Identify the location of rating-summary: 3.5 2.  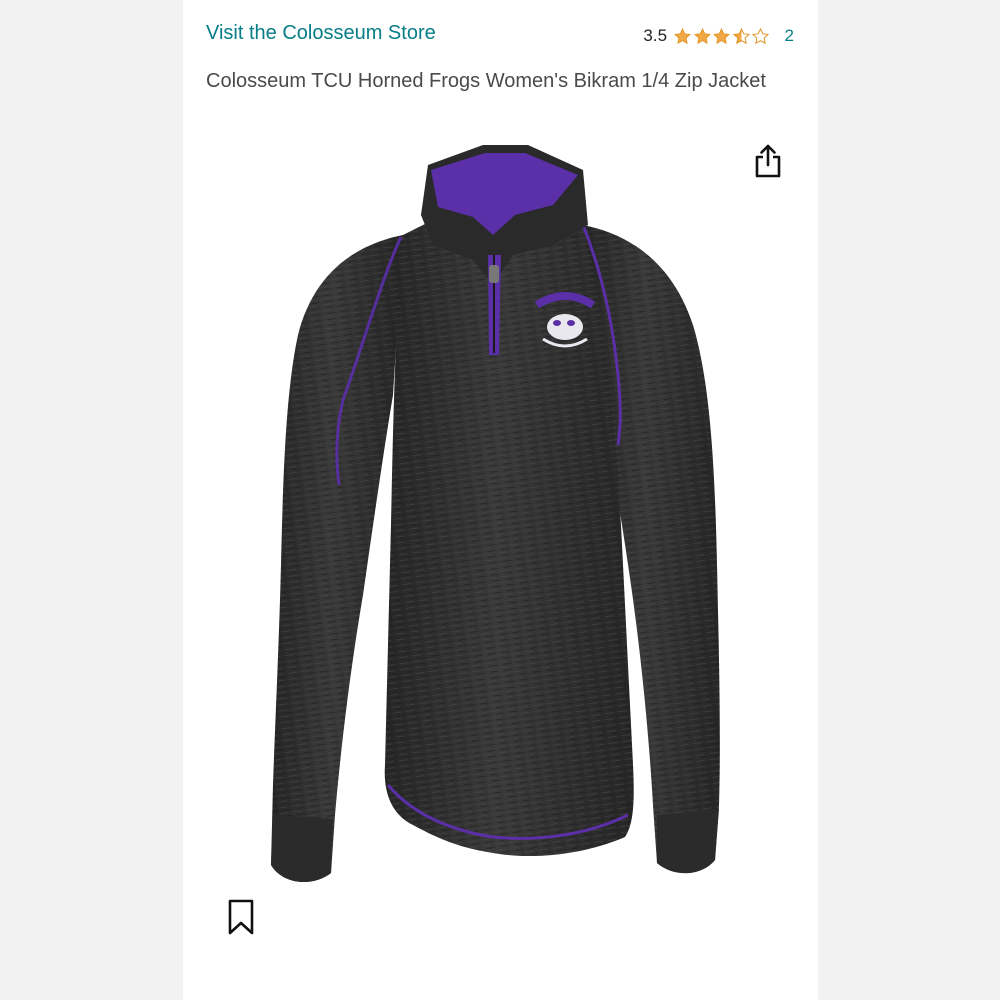
(718, 36).